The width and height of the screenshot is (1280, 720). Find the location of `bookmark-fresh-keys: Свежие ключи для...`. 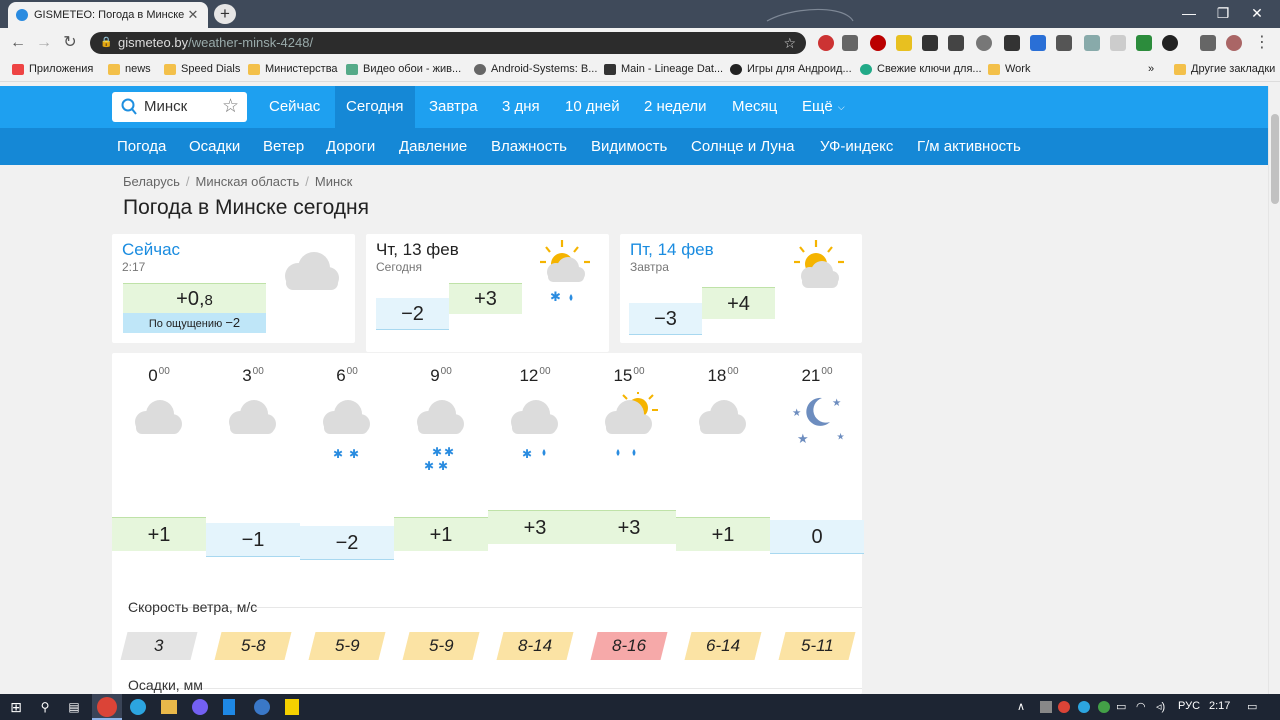

bookmark-fresh-keys: Свежие ключи для... is located at coordinates (921, 69).